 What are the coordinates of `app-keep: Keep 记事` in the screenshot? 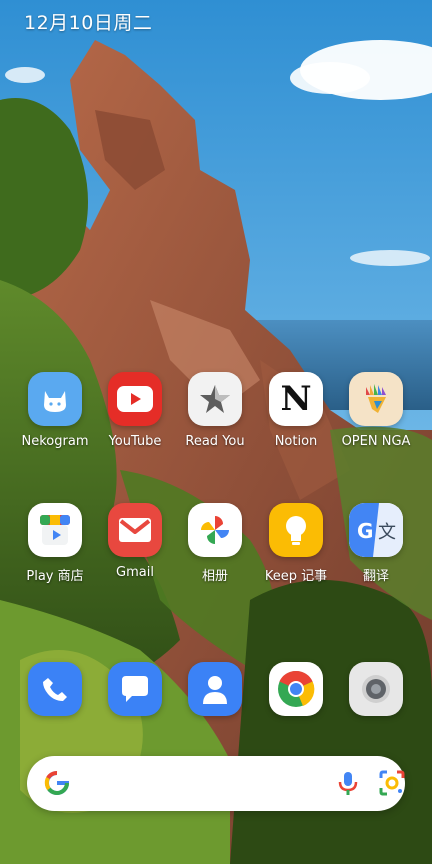 It's located at (296, 543).